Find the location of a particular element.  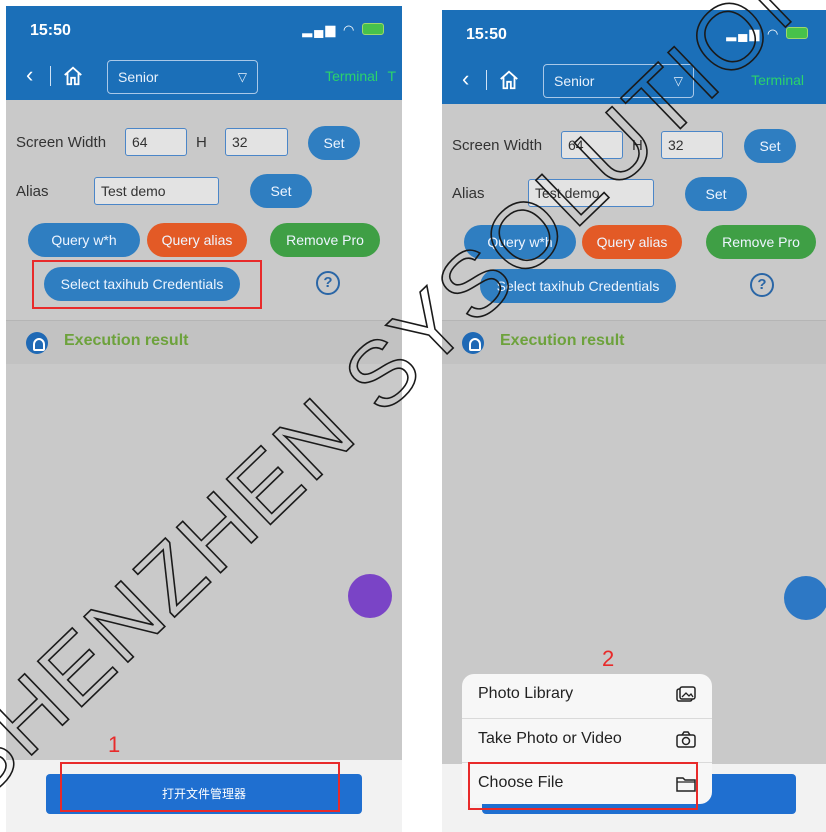

nav-bar: ‹ Senior ▽ Terminal T is located at coordinates (204, 77).